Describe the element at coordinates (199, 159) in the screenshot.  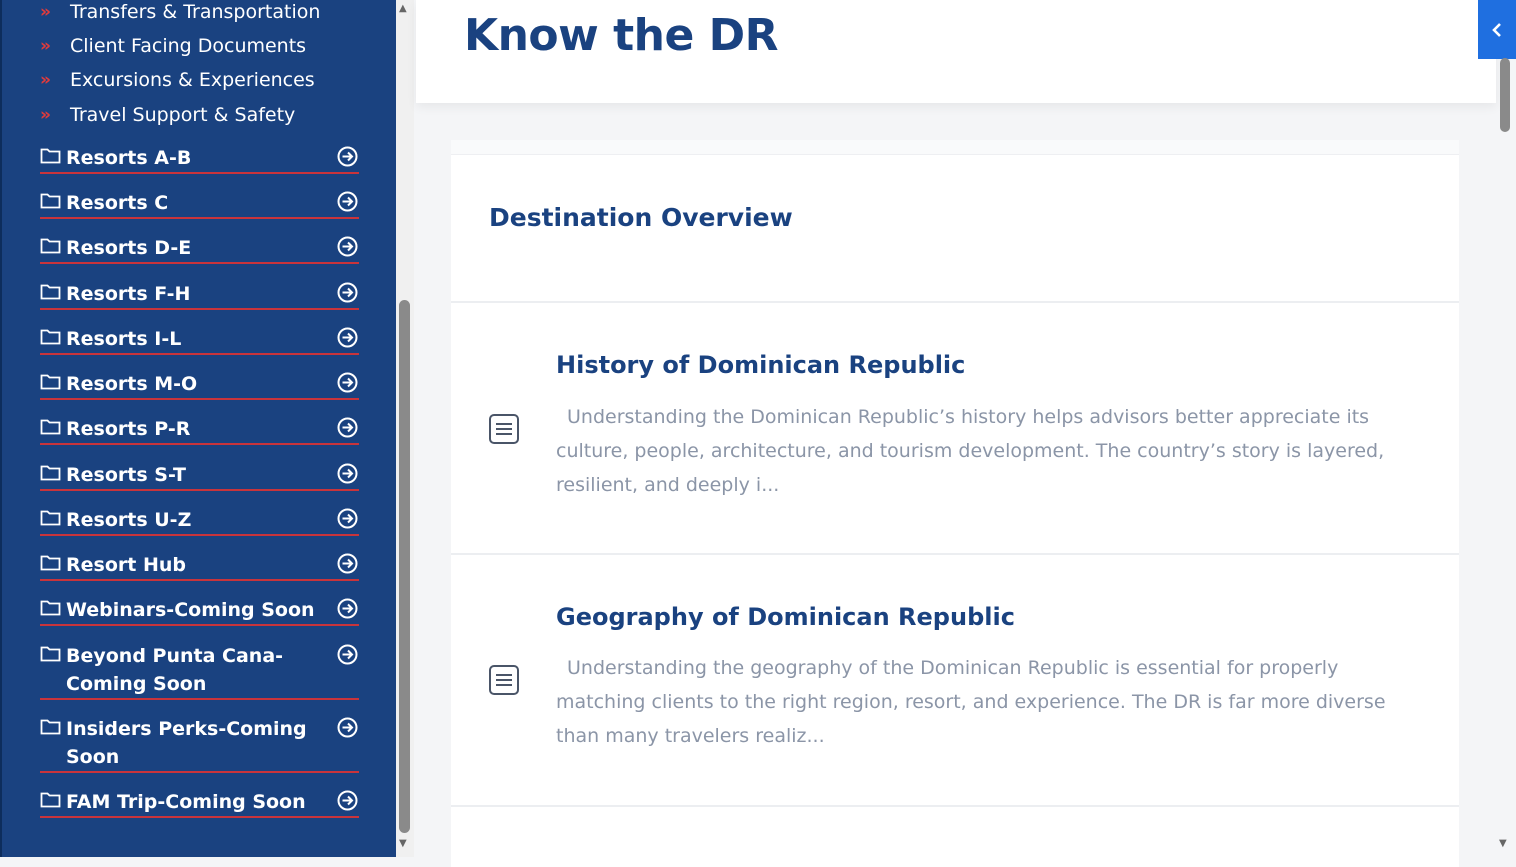
I see `sidebar-folder-resorts-a-b: Resorts A-B` at that location.